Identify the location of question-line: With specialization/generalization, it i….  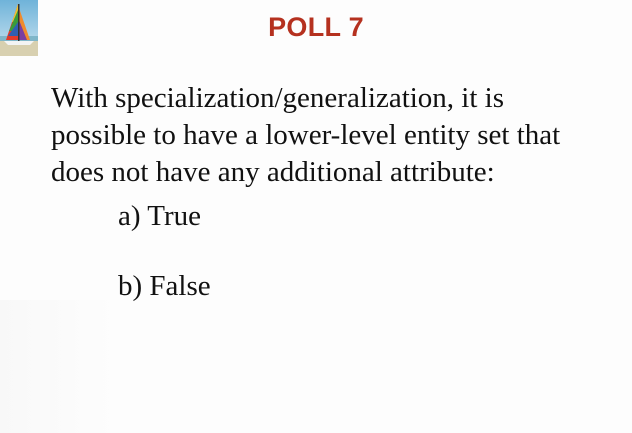
(278, 98).